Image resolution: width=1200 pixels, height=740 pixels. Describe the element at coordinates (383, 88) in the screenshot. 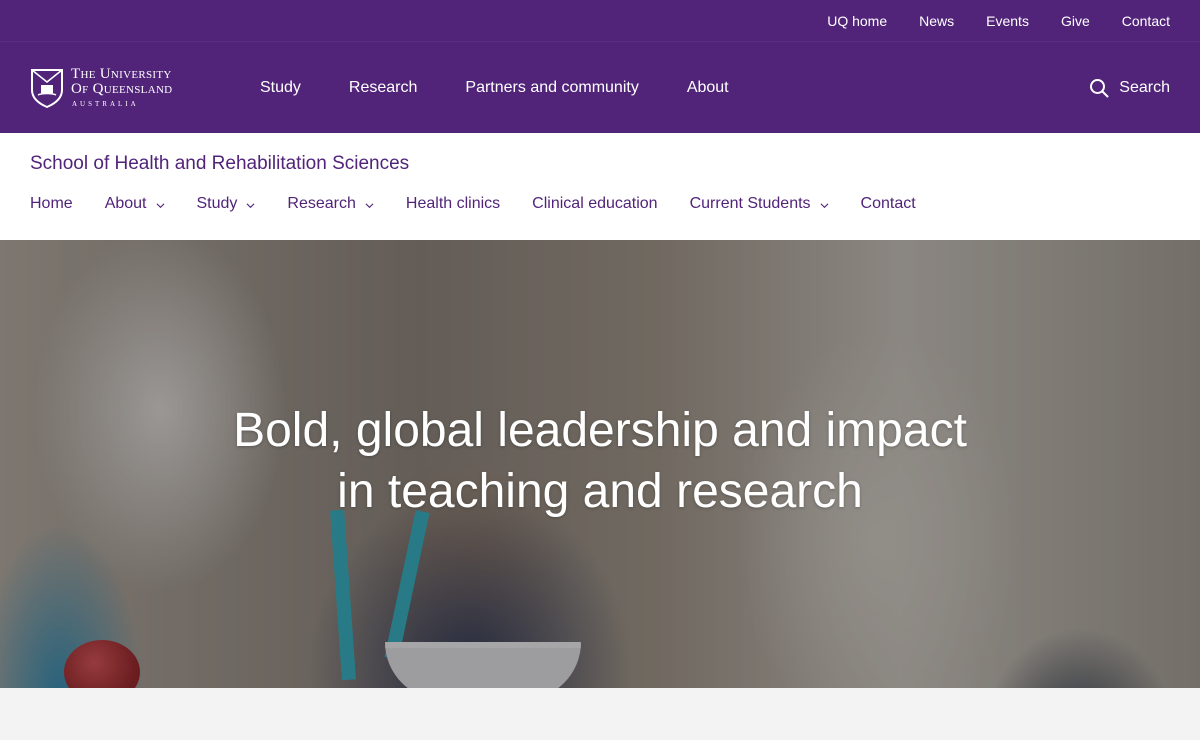

I see `main-nav-research: Research` at that location.